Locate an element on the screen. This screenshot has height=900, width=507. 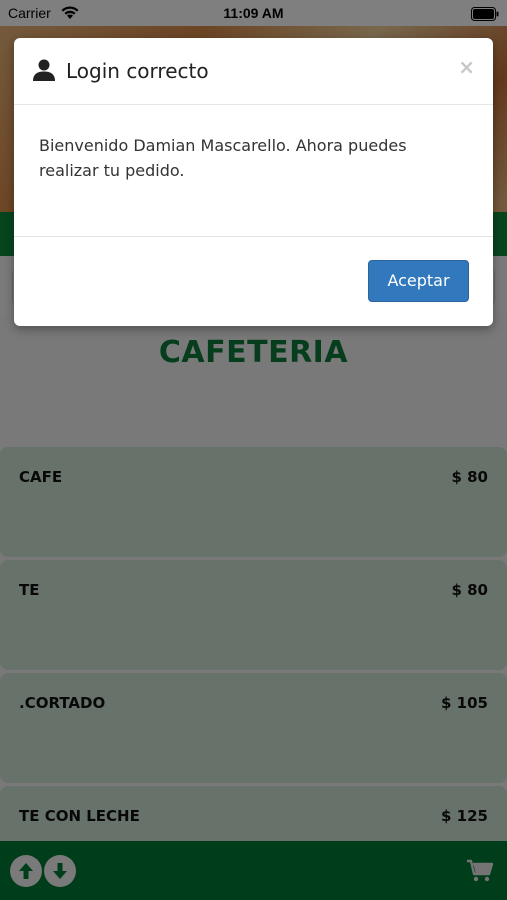
user-icon is located at coordinates (44, 72).